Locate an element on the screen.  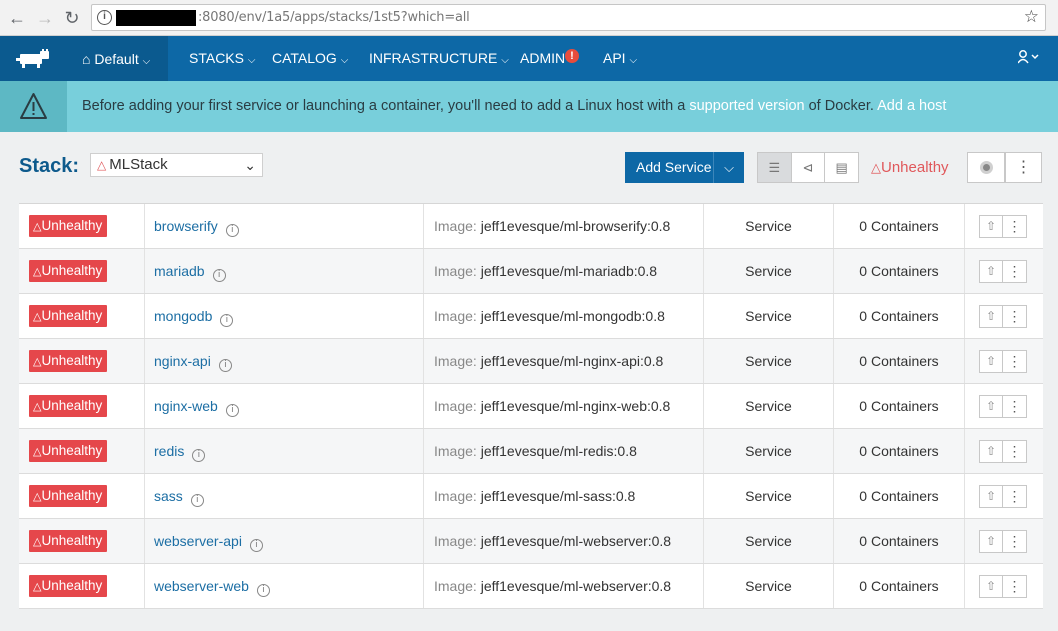
list-view-icon: ☰ is located at coordinates (775, 167).